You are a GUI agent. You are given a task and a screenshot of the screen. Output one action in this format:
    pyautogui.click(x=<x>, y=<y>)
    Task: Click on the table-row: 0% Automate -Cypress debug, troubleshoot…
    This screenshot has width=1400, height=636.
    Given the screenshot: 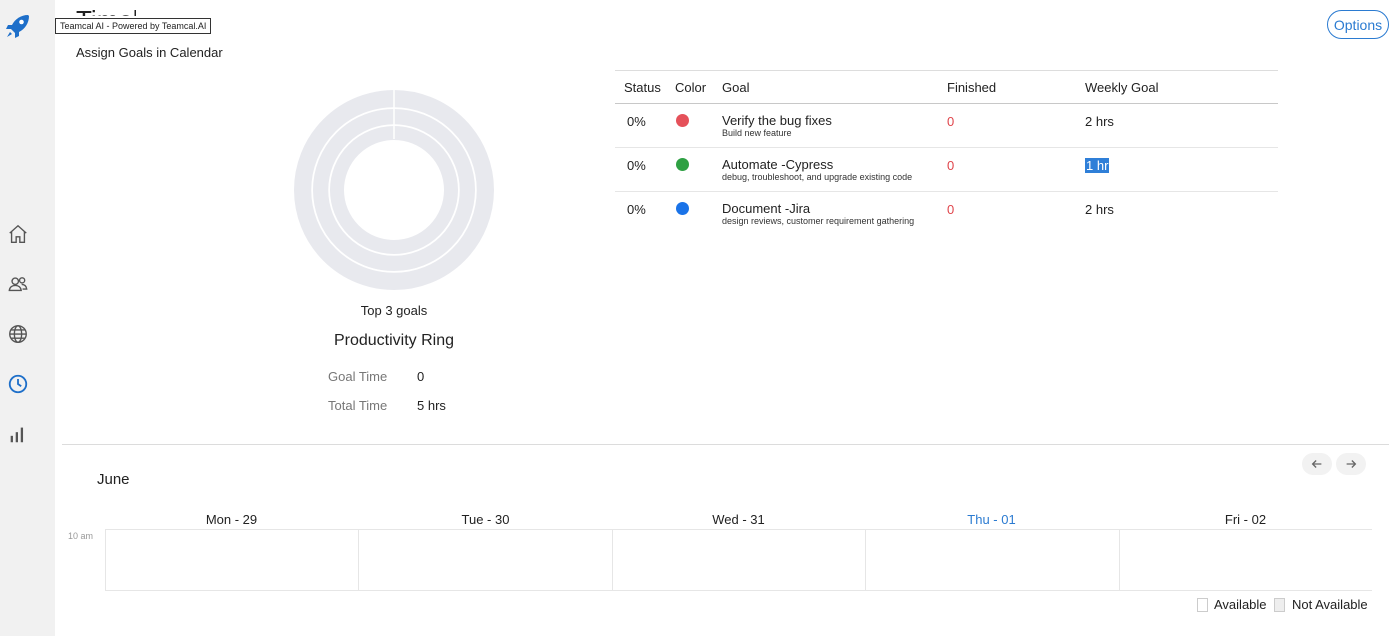 What is the action you would take?
    pyautogui.click(x=946, y=169)
    